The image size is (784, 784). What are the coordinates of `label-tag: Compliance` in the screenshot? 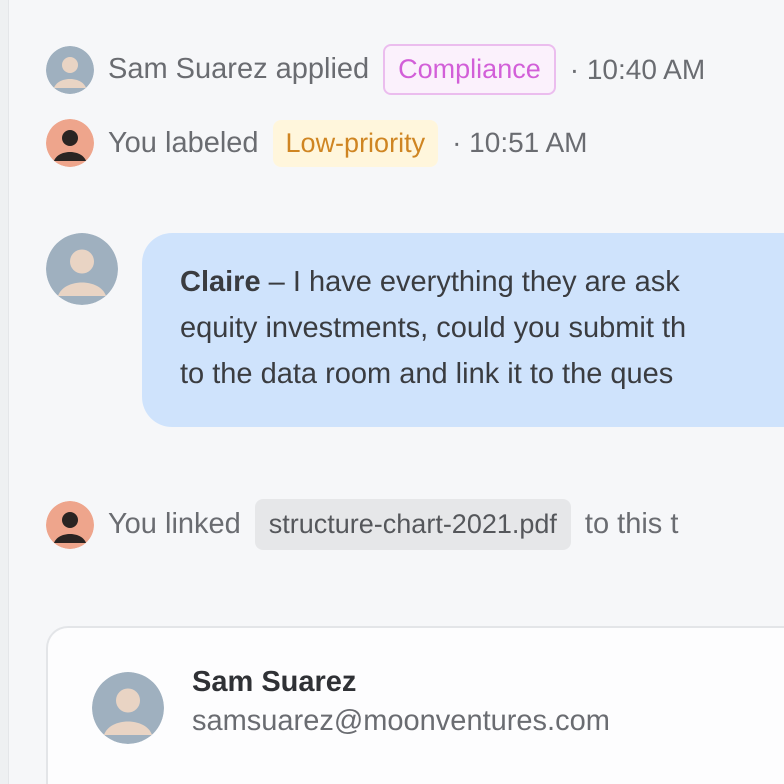 It's located at (469, 69).